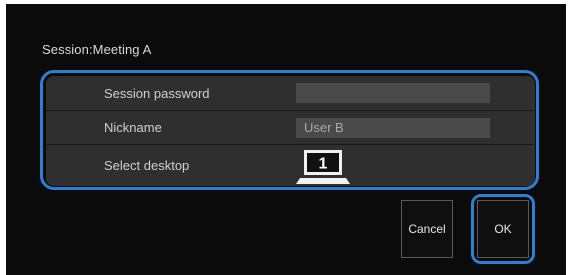  What do you see at coordinates (133, 127) in the screenshot?
I see `nickname-label: Nickname` at bounding box center [133, 127].